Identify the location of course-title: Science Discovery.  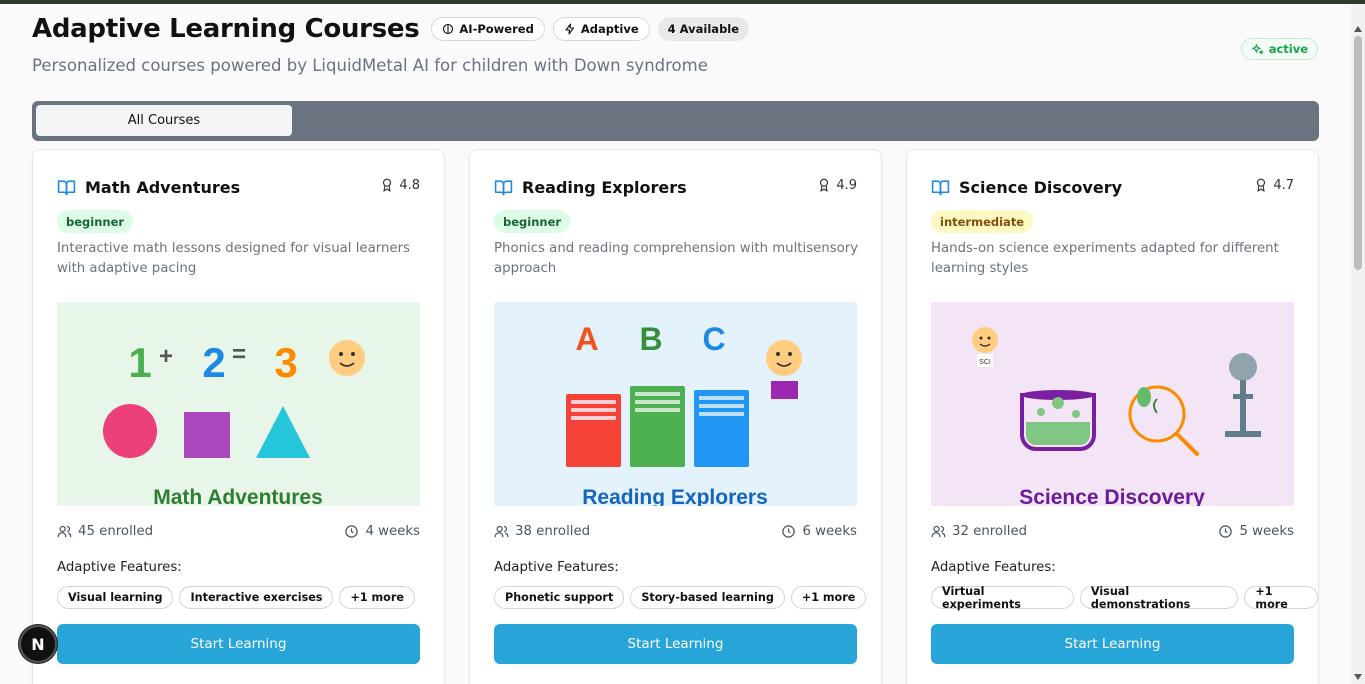
(1041, 187).